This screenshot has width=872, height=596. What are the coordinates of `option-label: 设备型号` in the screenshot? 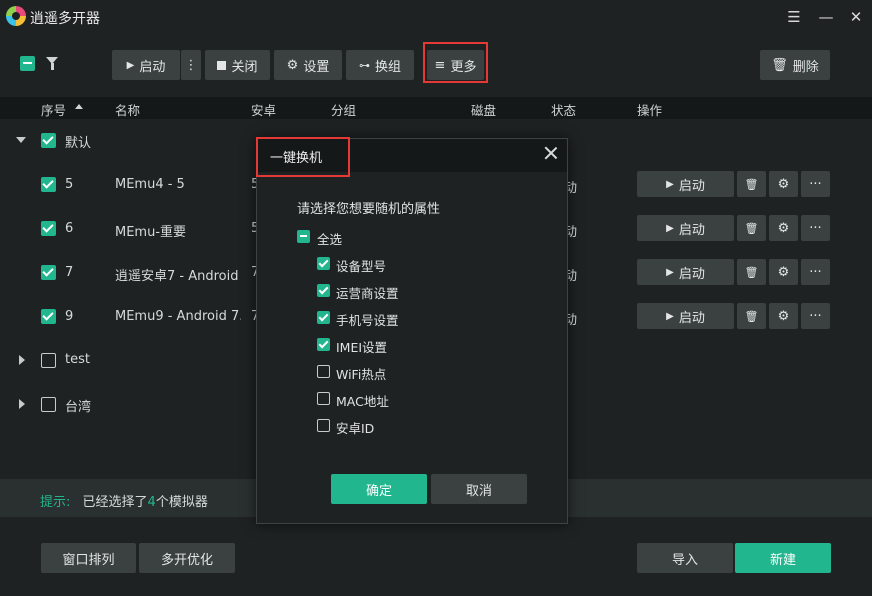 It's located at (361, 265).